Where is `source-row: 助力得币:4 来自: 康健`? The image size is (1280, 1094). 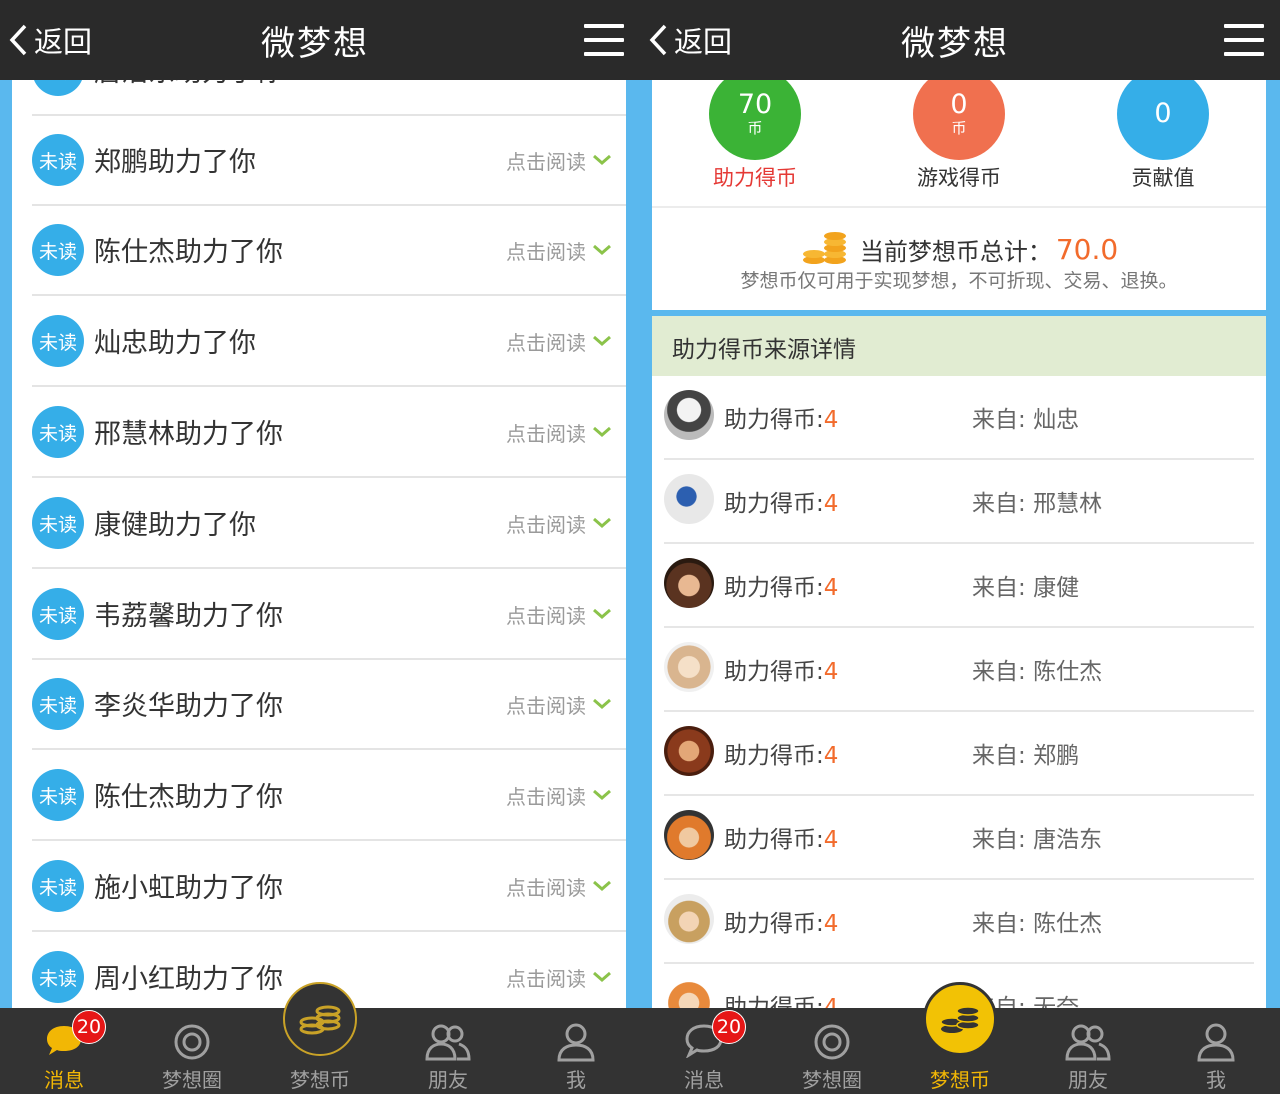 source-row: 助力得币:4 来自: 康健 is located at coordinates (959, 586).